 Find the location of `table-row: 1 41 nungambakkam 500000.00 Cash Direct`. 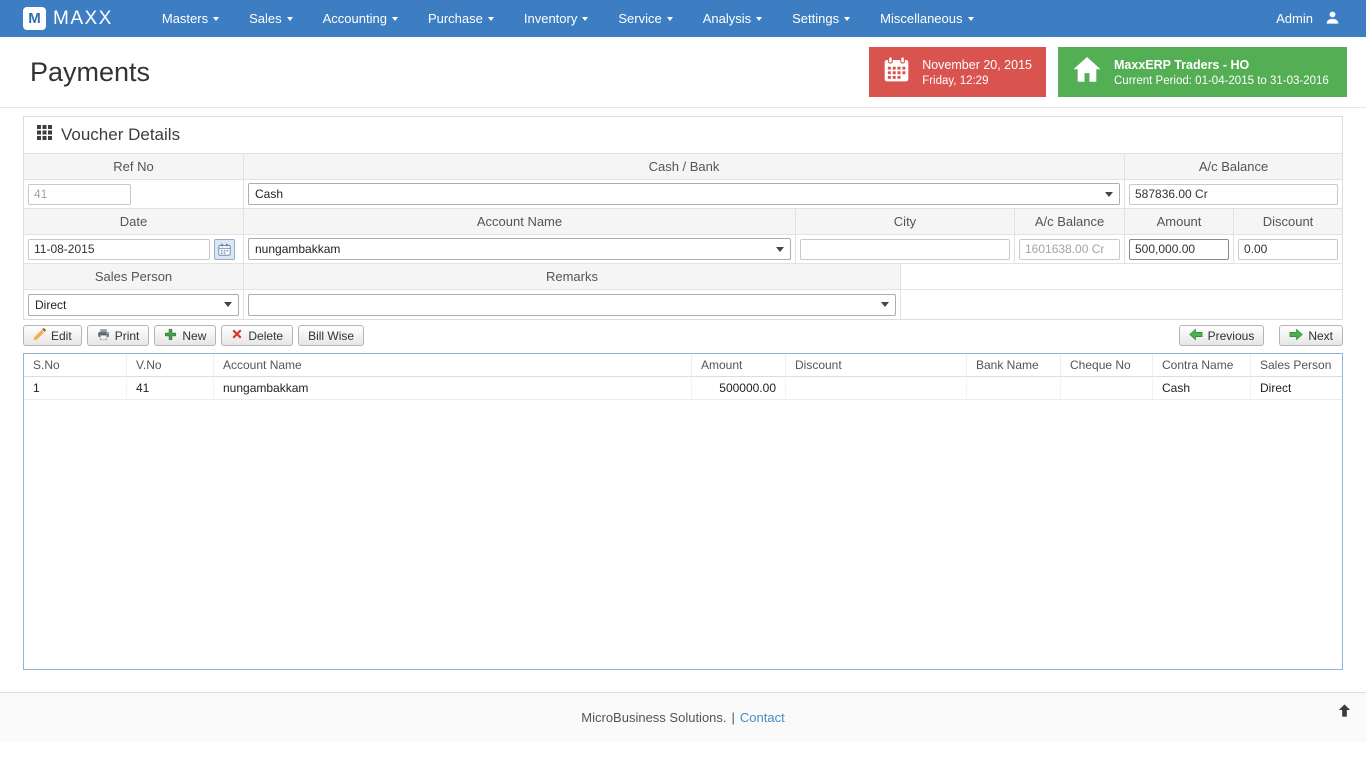

table-row: 1 41 nungambakkam 500000.00 Cash Direct is located at coordinates (683, 388).